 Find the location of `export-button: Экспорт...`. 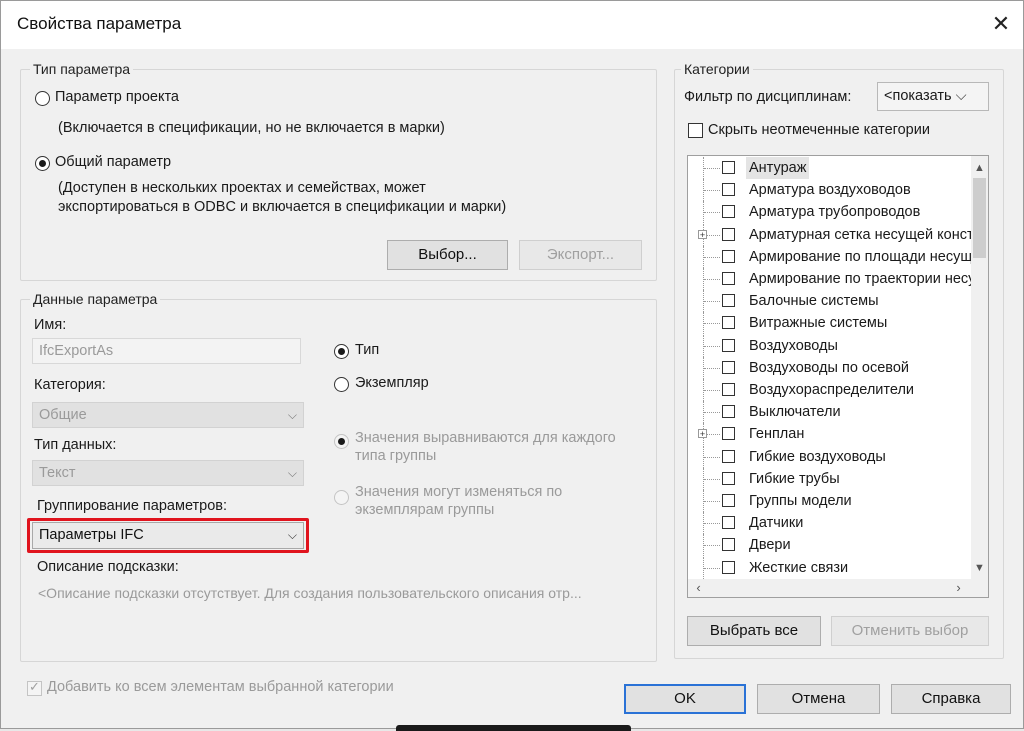

export-button: Экспорт... is located at coordinates (580, 255).